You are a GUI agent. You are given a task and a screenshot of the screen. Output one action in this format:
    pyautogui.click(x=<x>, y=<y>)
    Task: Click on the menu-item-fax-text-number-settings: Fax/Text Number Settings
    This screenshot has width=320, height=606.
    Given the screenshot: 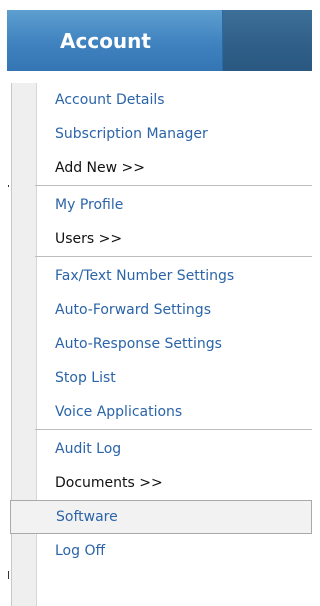 What is the action you would take?
    pyautogui.click(x=174, y=276)
    